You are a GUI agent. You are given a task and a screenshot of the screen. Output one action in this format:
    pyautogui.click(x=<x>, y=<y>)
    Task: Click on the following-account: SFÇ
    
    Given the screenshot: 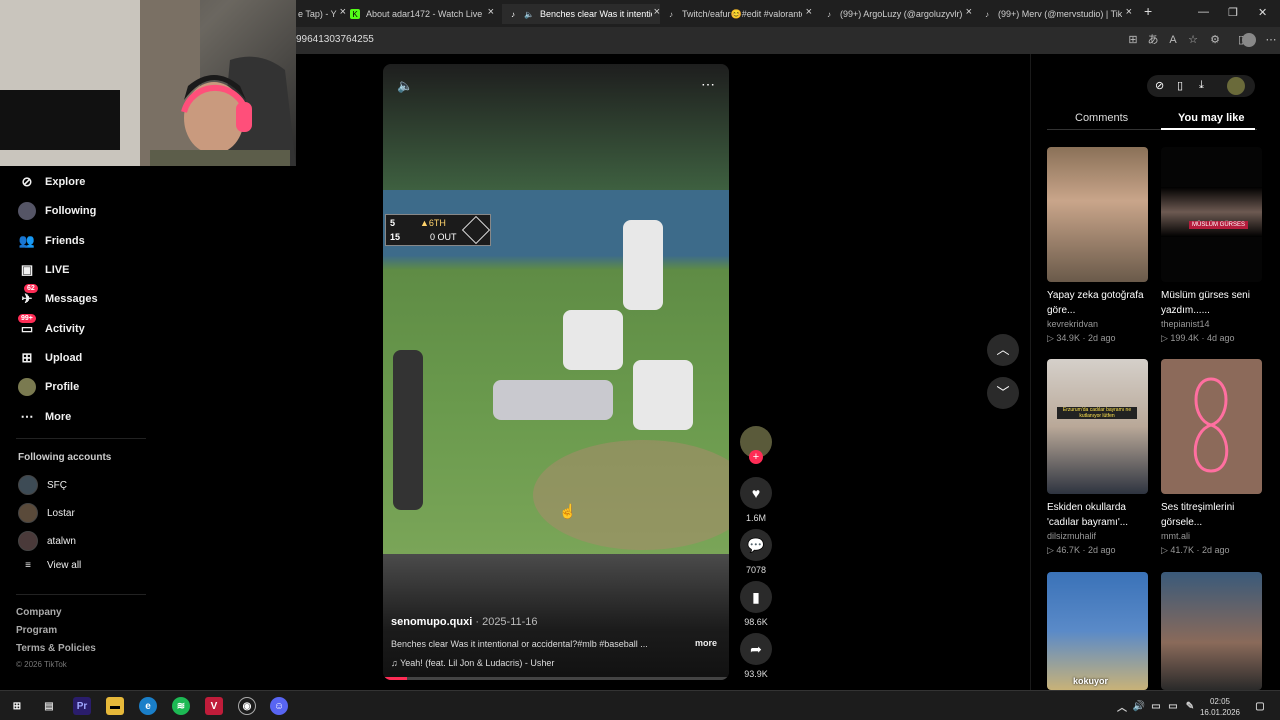 What is the action you would take?
    pyautogui.click(x=42, y=485)
    